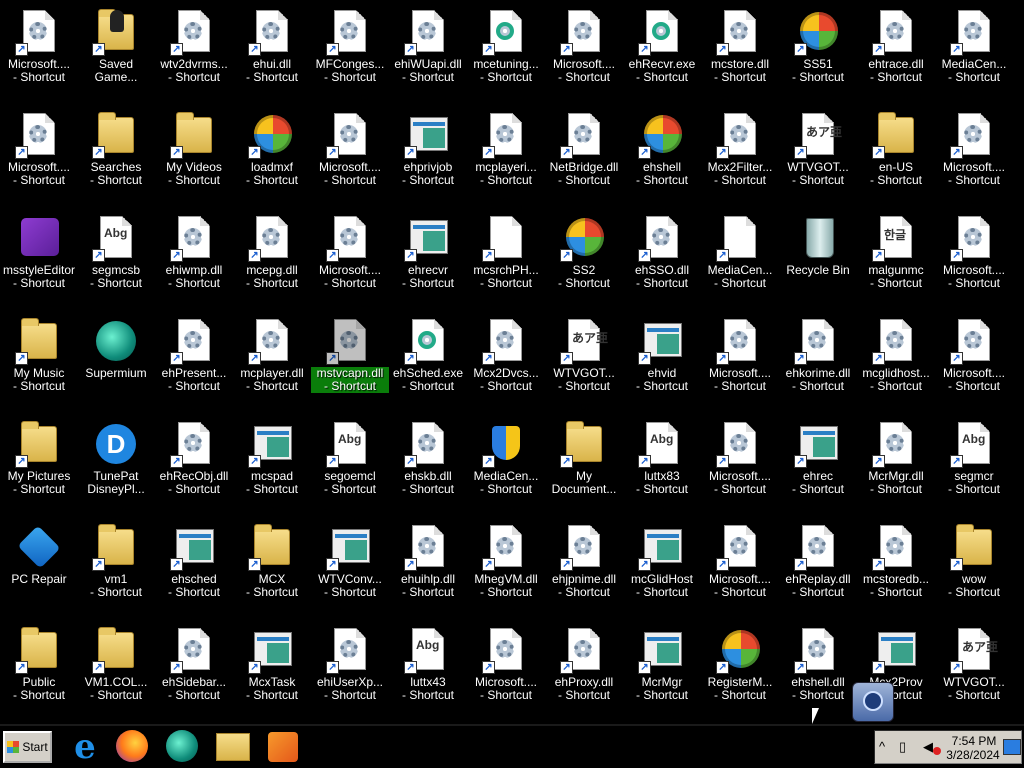 The height and width of the screenshot is (768, 1024). What do you see at coordinates (896, 50) in the screenshot?
I see `desktop-icon: ↗ ehtrace.dll - Shortcut` at bounding box center [896, 50].